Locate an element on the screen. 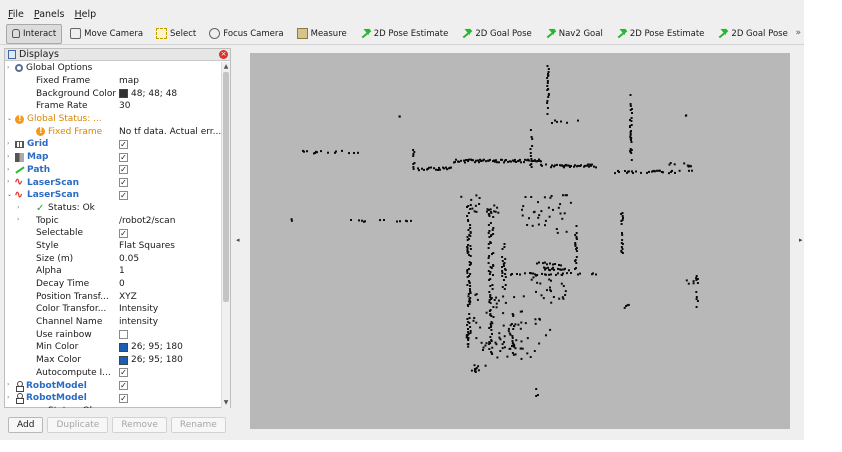 The height and width of the screenshot is (452, 842). display-row: Position Transf... XYZ is located at coordinates (113, 296).